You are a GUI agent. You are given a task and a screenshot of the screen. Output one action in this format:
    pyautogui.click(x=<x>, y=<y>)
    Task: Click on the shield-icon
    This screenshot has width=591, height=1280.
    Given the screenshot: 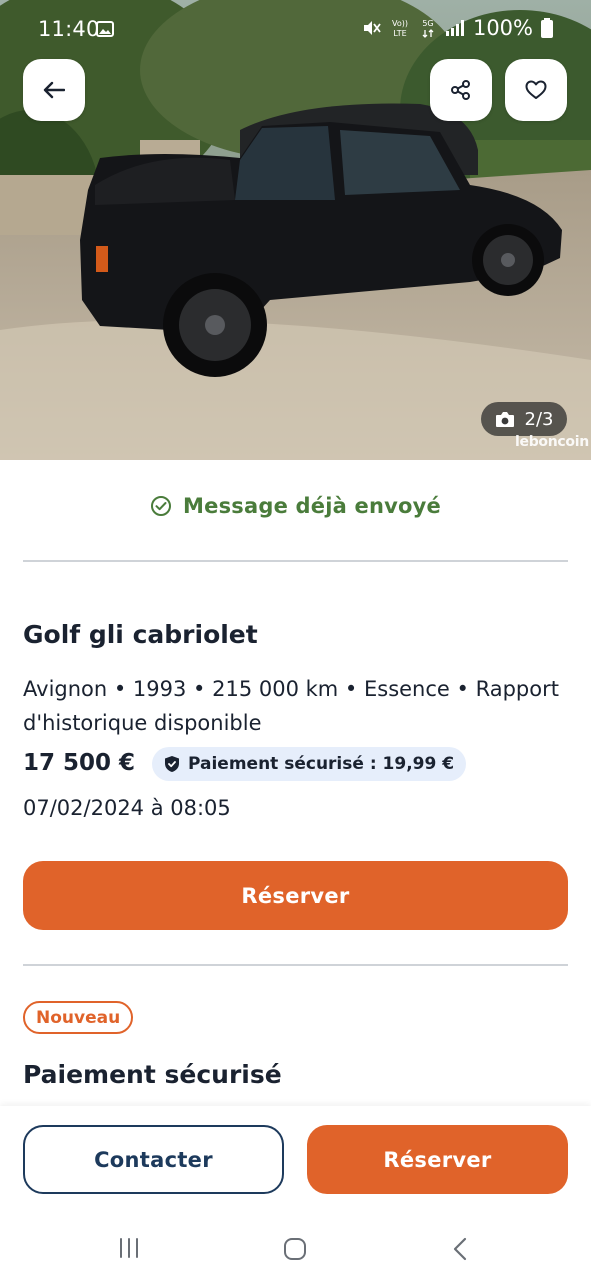 What is the action you would take?
    pyautogui.click(x=172, y=764)
    